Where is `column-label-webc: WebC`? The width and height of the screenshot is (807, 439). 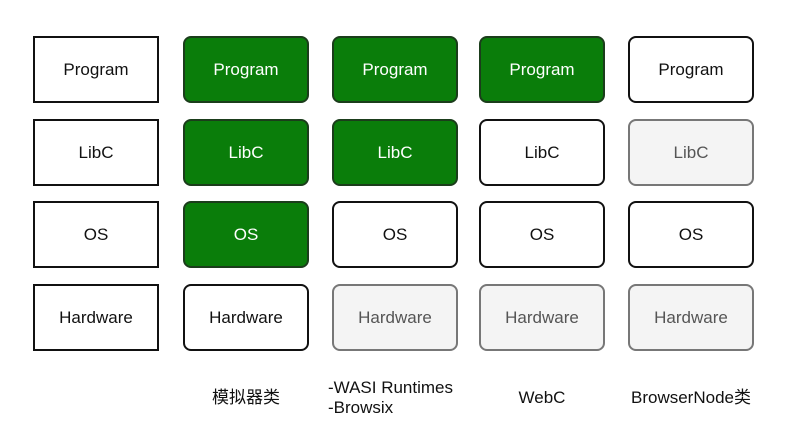 column-label-webc: WebC is located at coordinates (542, 398).